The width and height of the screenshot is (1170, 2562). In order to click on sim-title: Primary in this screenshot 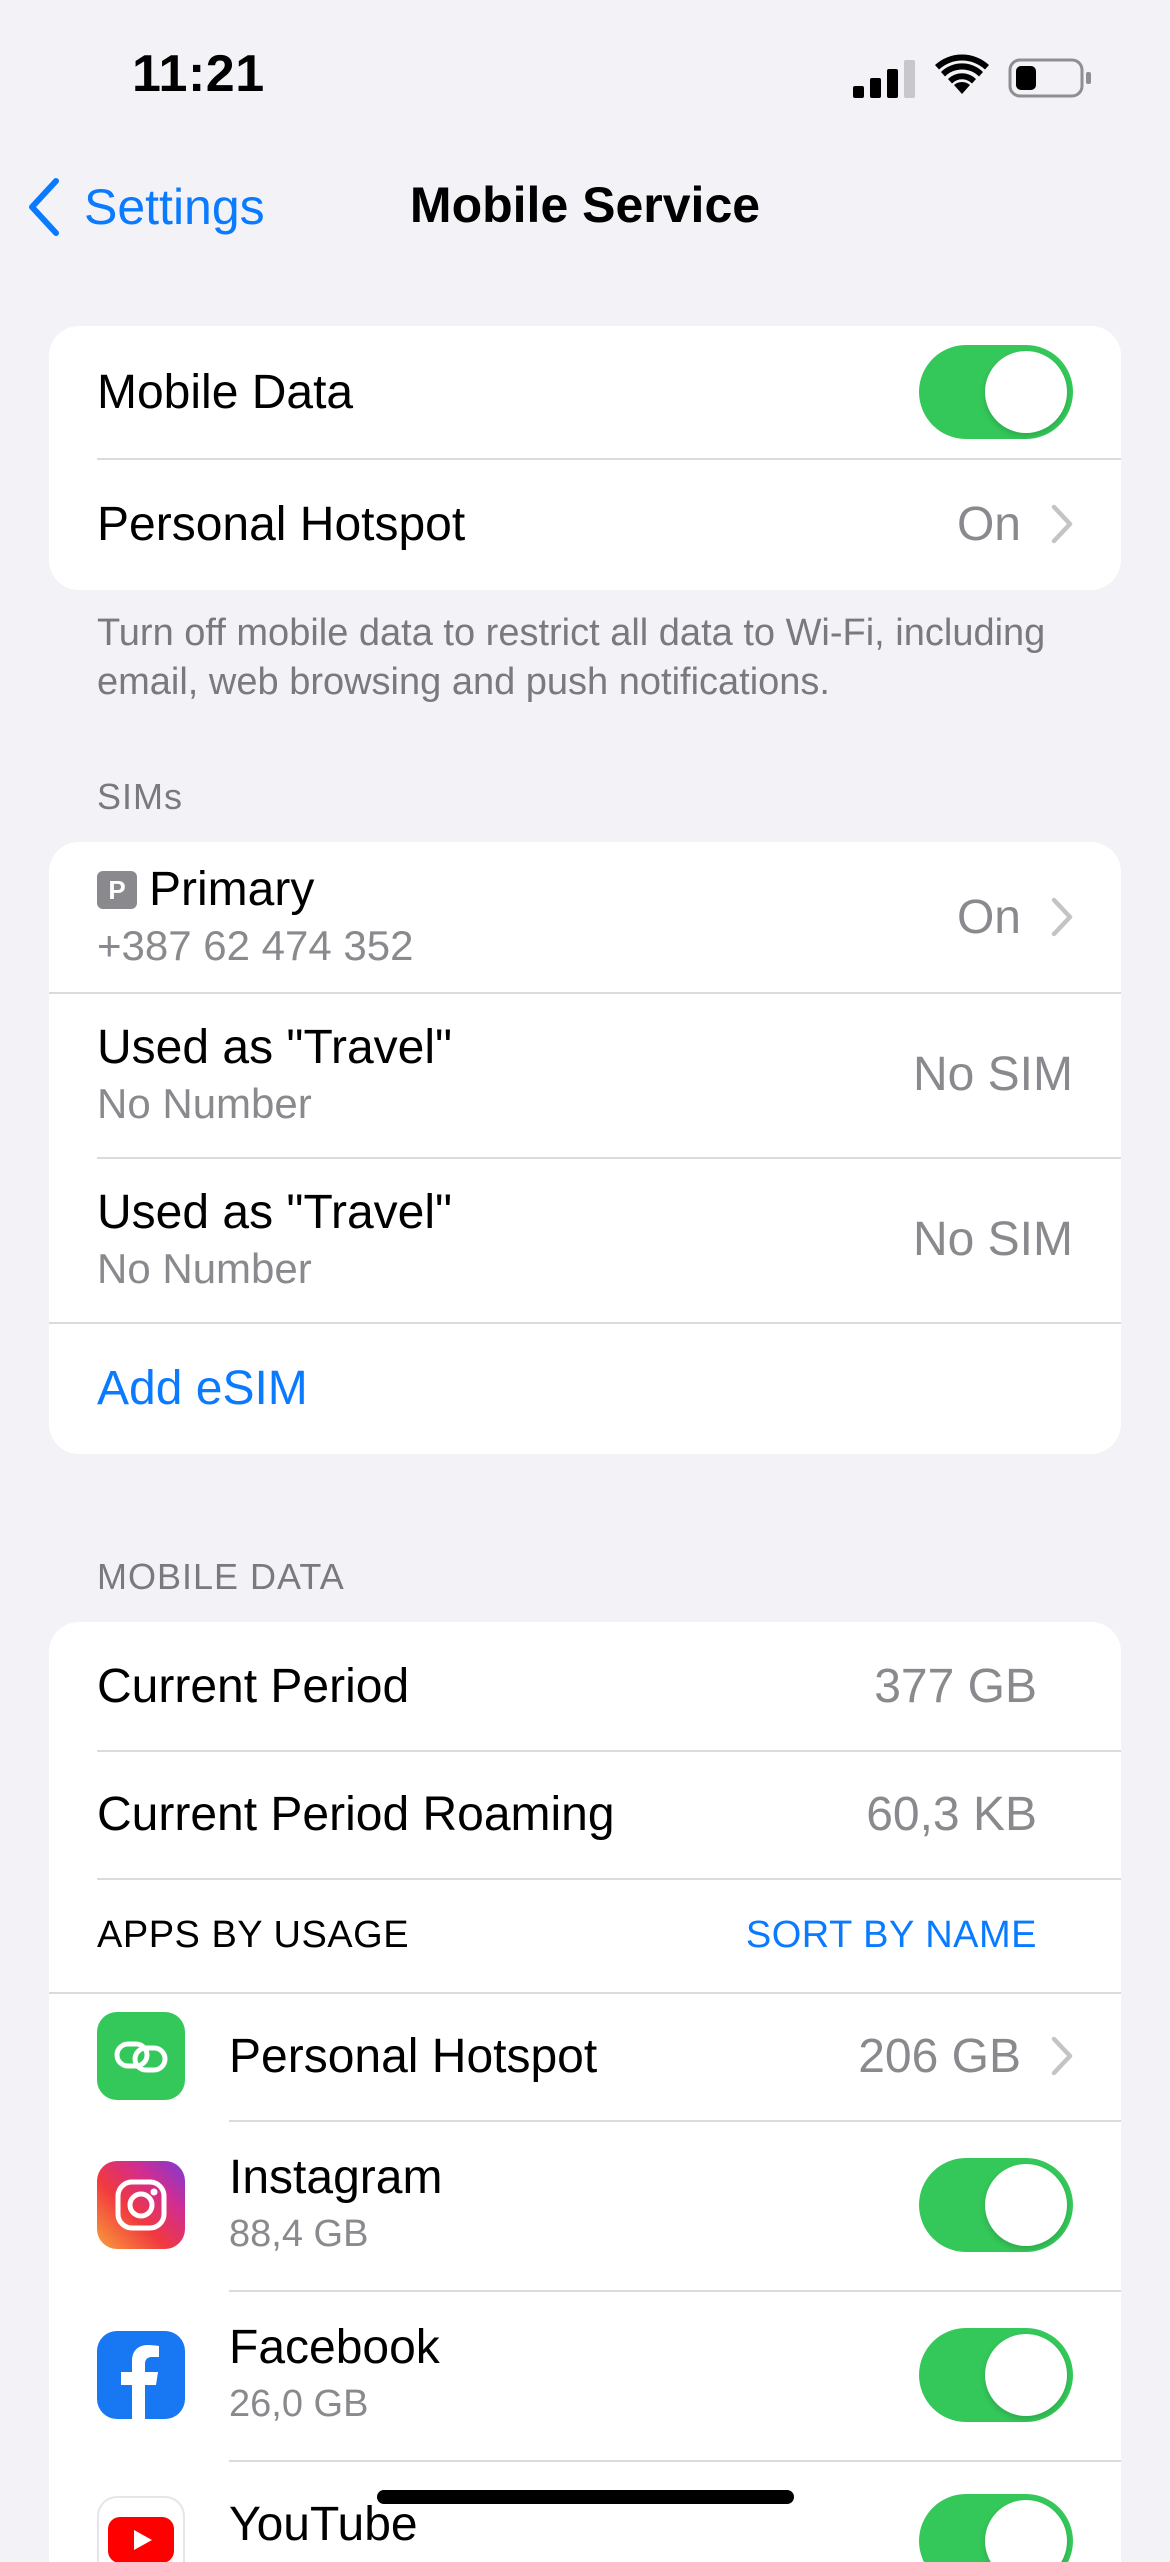, I will do `click(232, 889)`.